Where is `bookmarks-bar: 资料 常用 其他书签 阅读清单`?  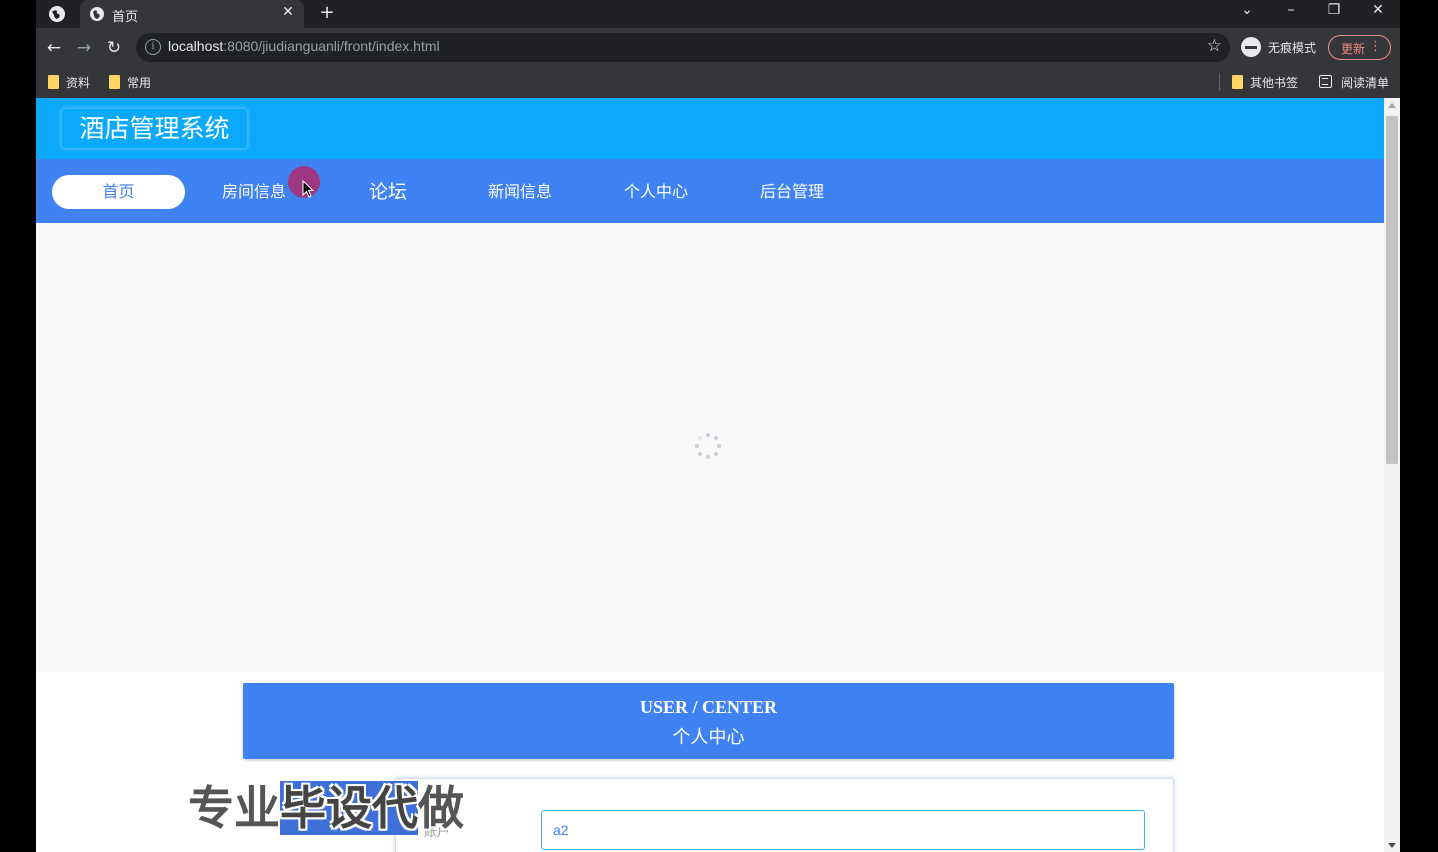 bookmarks-bar: 资料 常用 其他书签 阅读清单 is located at coordinates (718, 82).